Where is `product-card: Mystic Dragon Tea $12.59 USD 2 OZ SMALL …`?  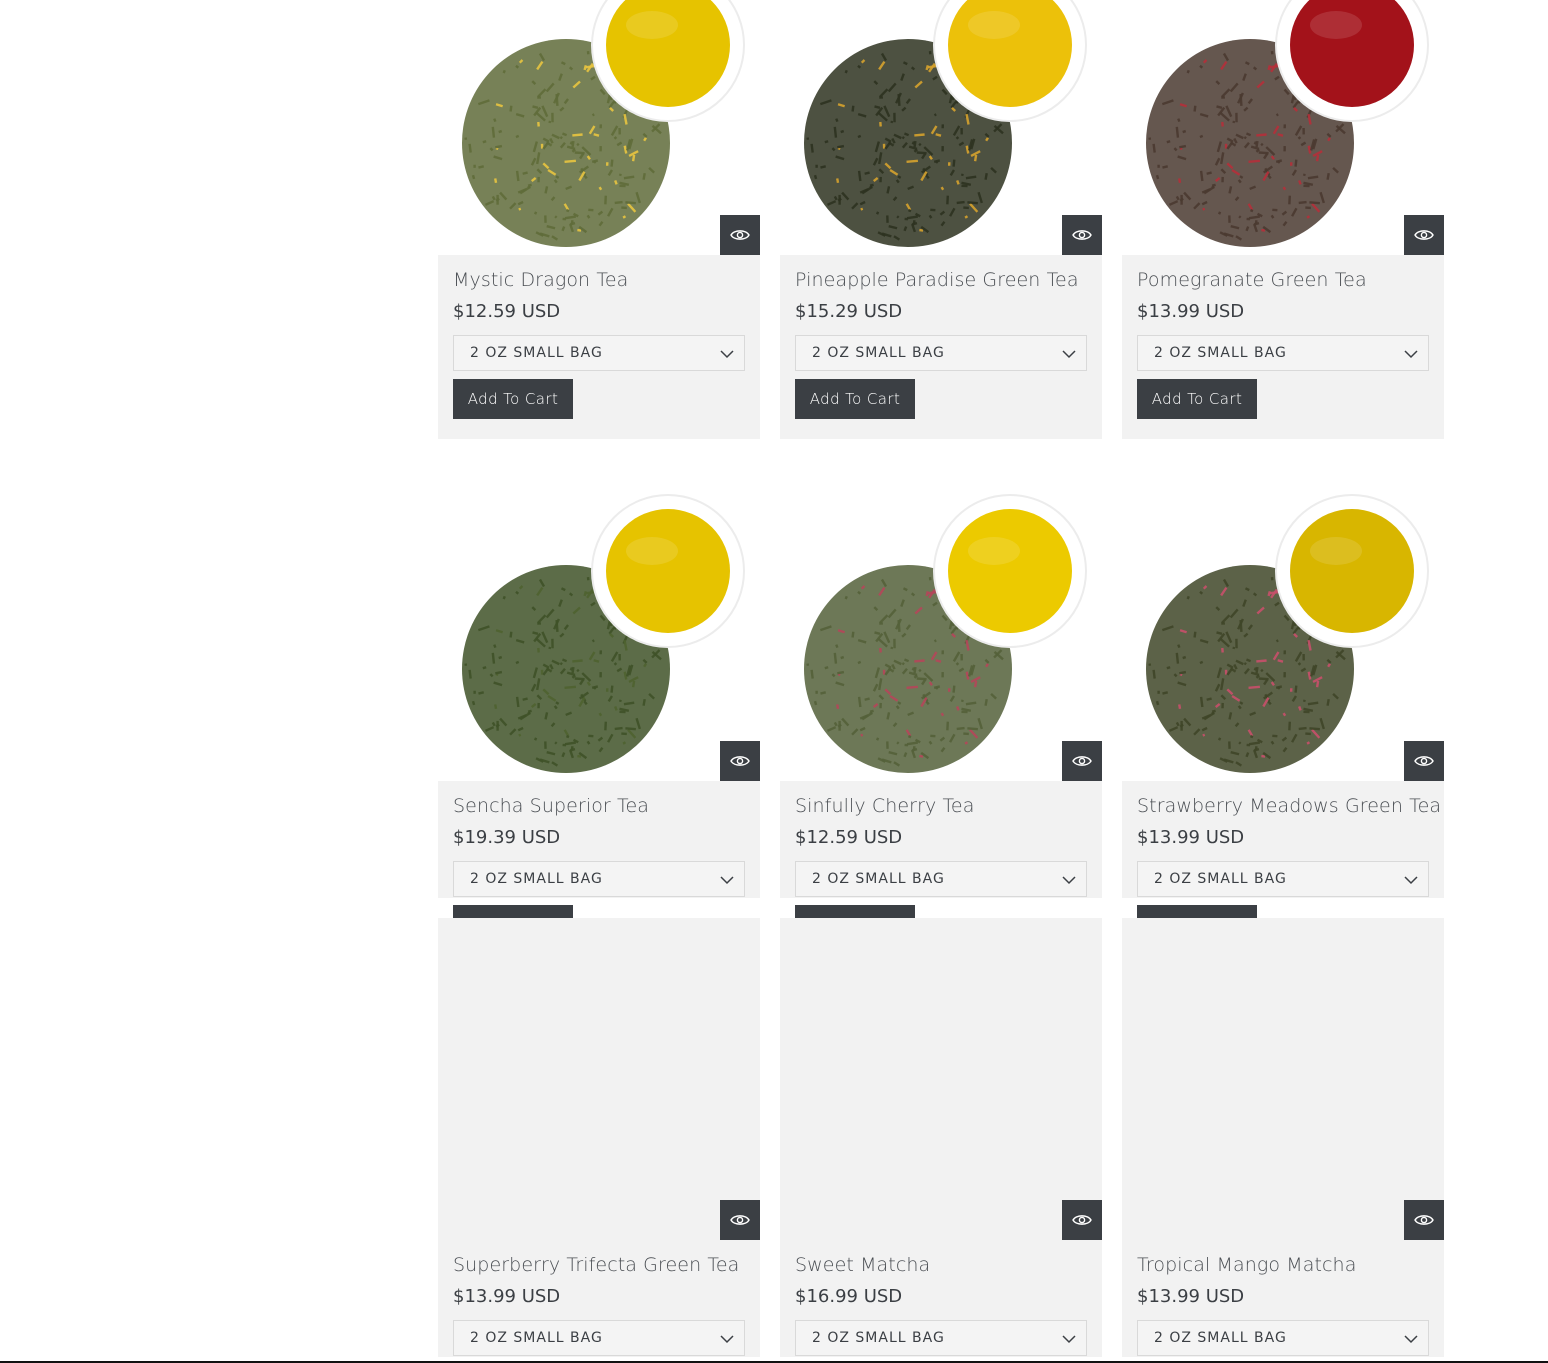
product-card: Mystic Dragon Tea $12.59 USD 2 OZ SMALL … is located at coordinates (599, 219).